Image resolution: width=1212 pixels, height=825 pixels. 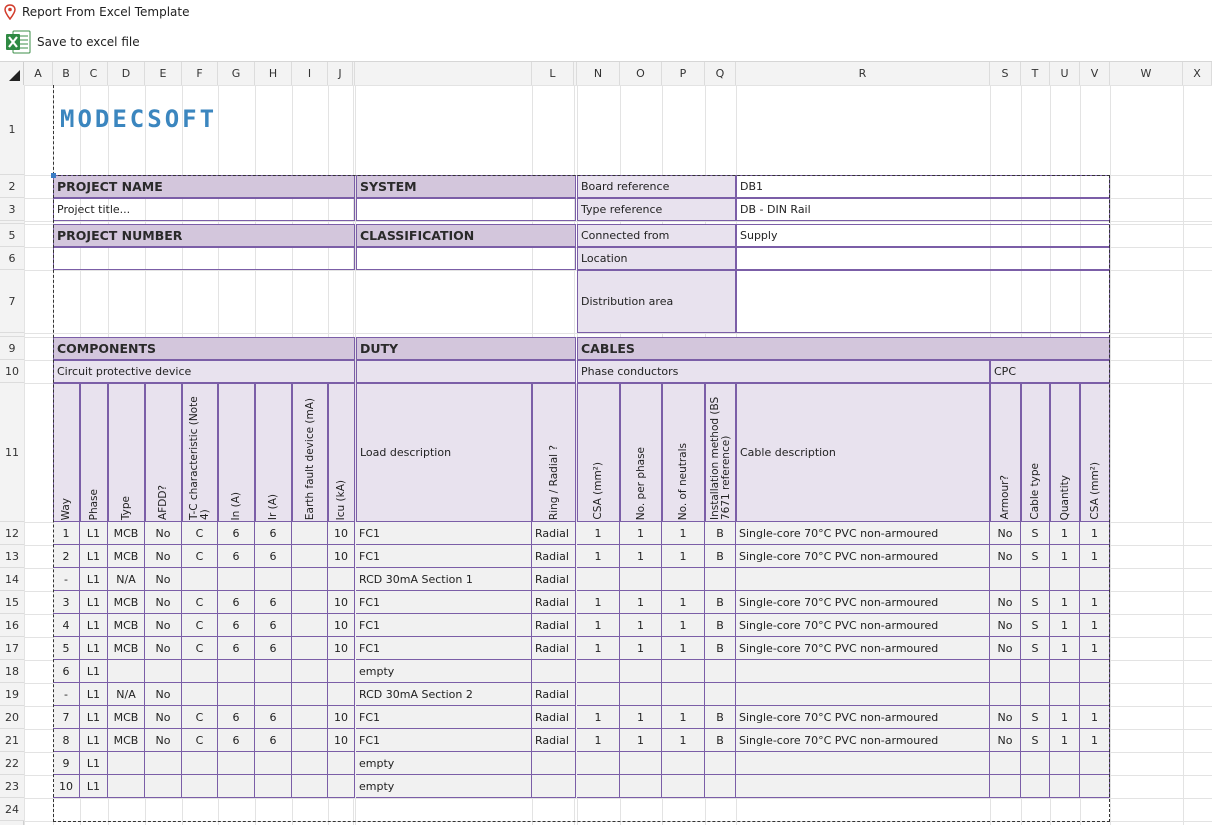 I want to click on circuit-type-cell, so click(x=126, y=786).